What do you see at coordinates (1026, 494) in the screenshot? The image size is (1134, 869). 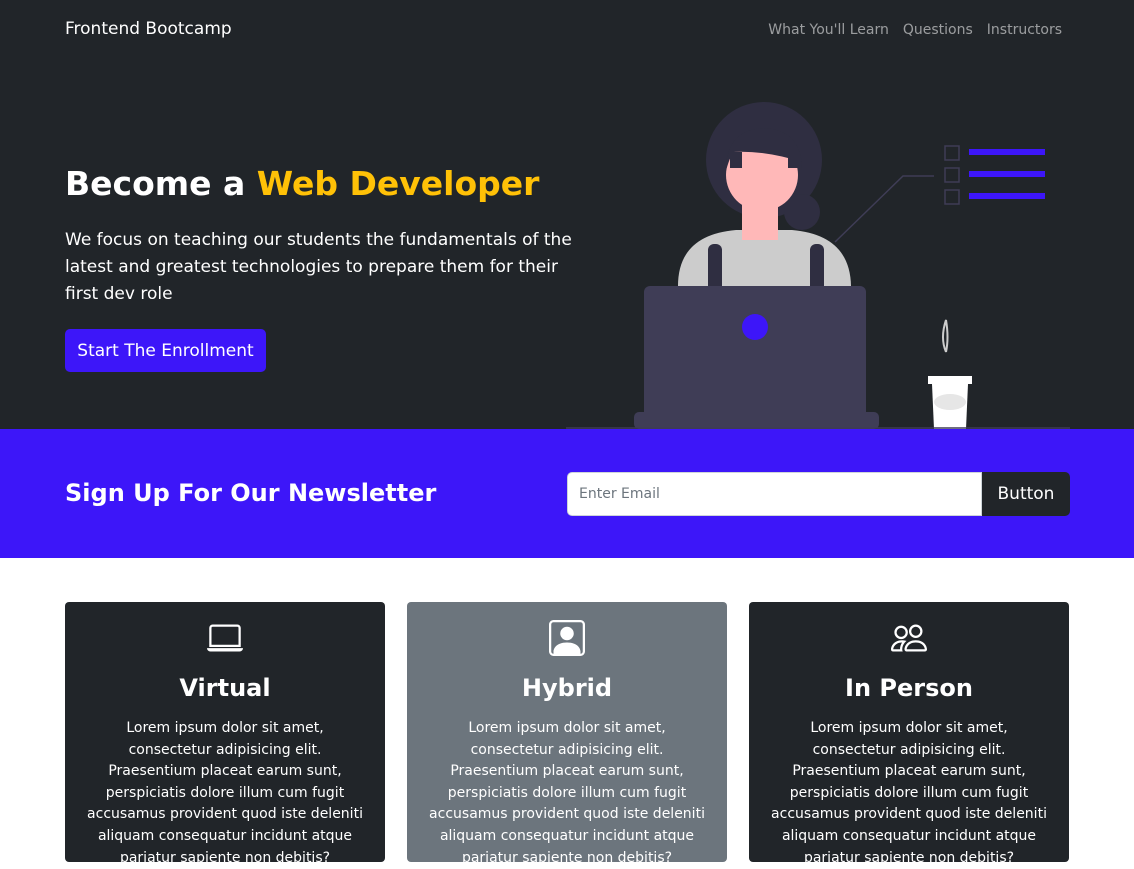 I see `newsletter-submit-button: Button` at bounding box center [1026, 494].